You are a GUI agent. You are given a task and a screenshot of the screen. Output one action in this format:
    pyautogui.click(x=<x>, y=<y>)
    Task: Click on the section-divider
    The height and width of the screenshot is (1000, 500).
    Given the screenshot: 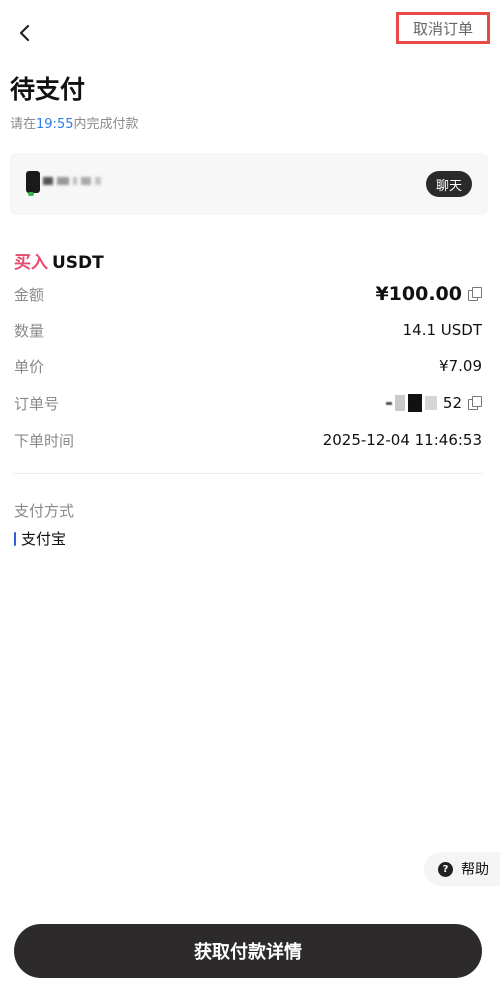 What is the action you would take?
    pyautogui.click(x=248, y=473)
    